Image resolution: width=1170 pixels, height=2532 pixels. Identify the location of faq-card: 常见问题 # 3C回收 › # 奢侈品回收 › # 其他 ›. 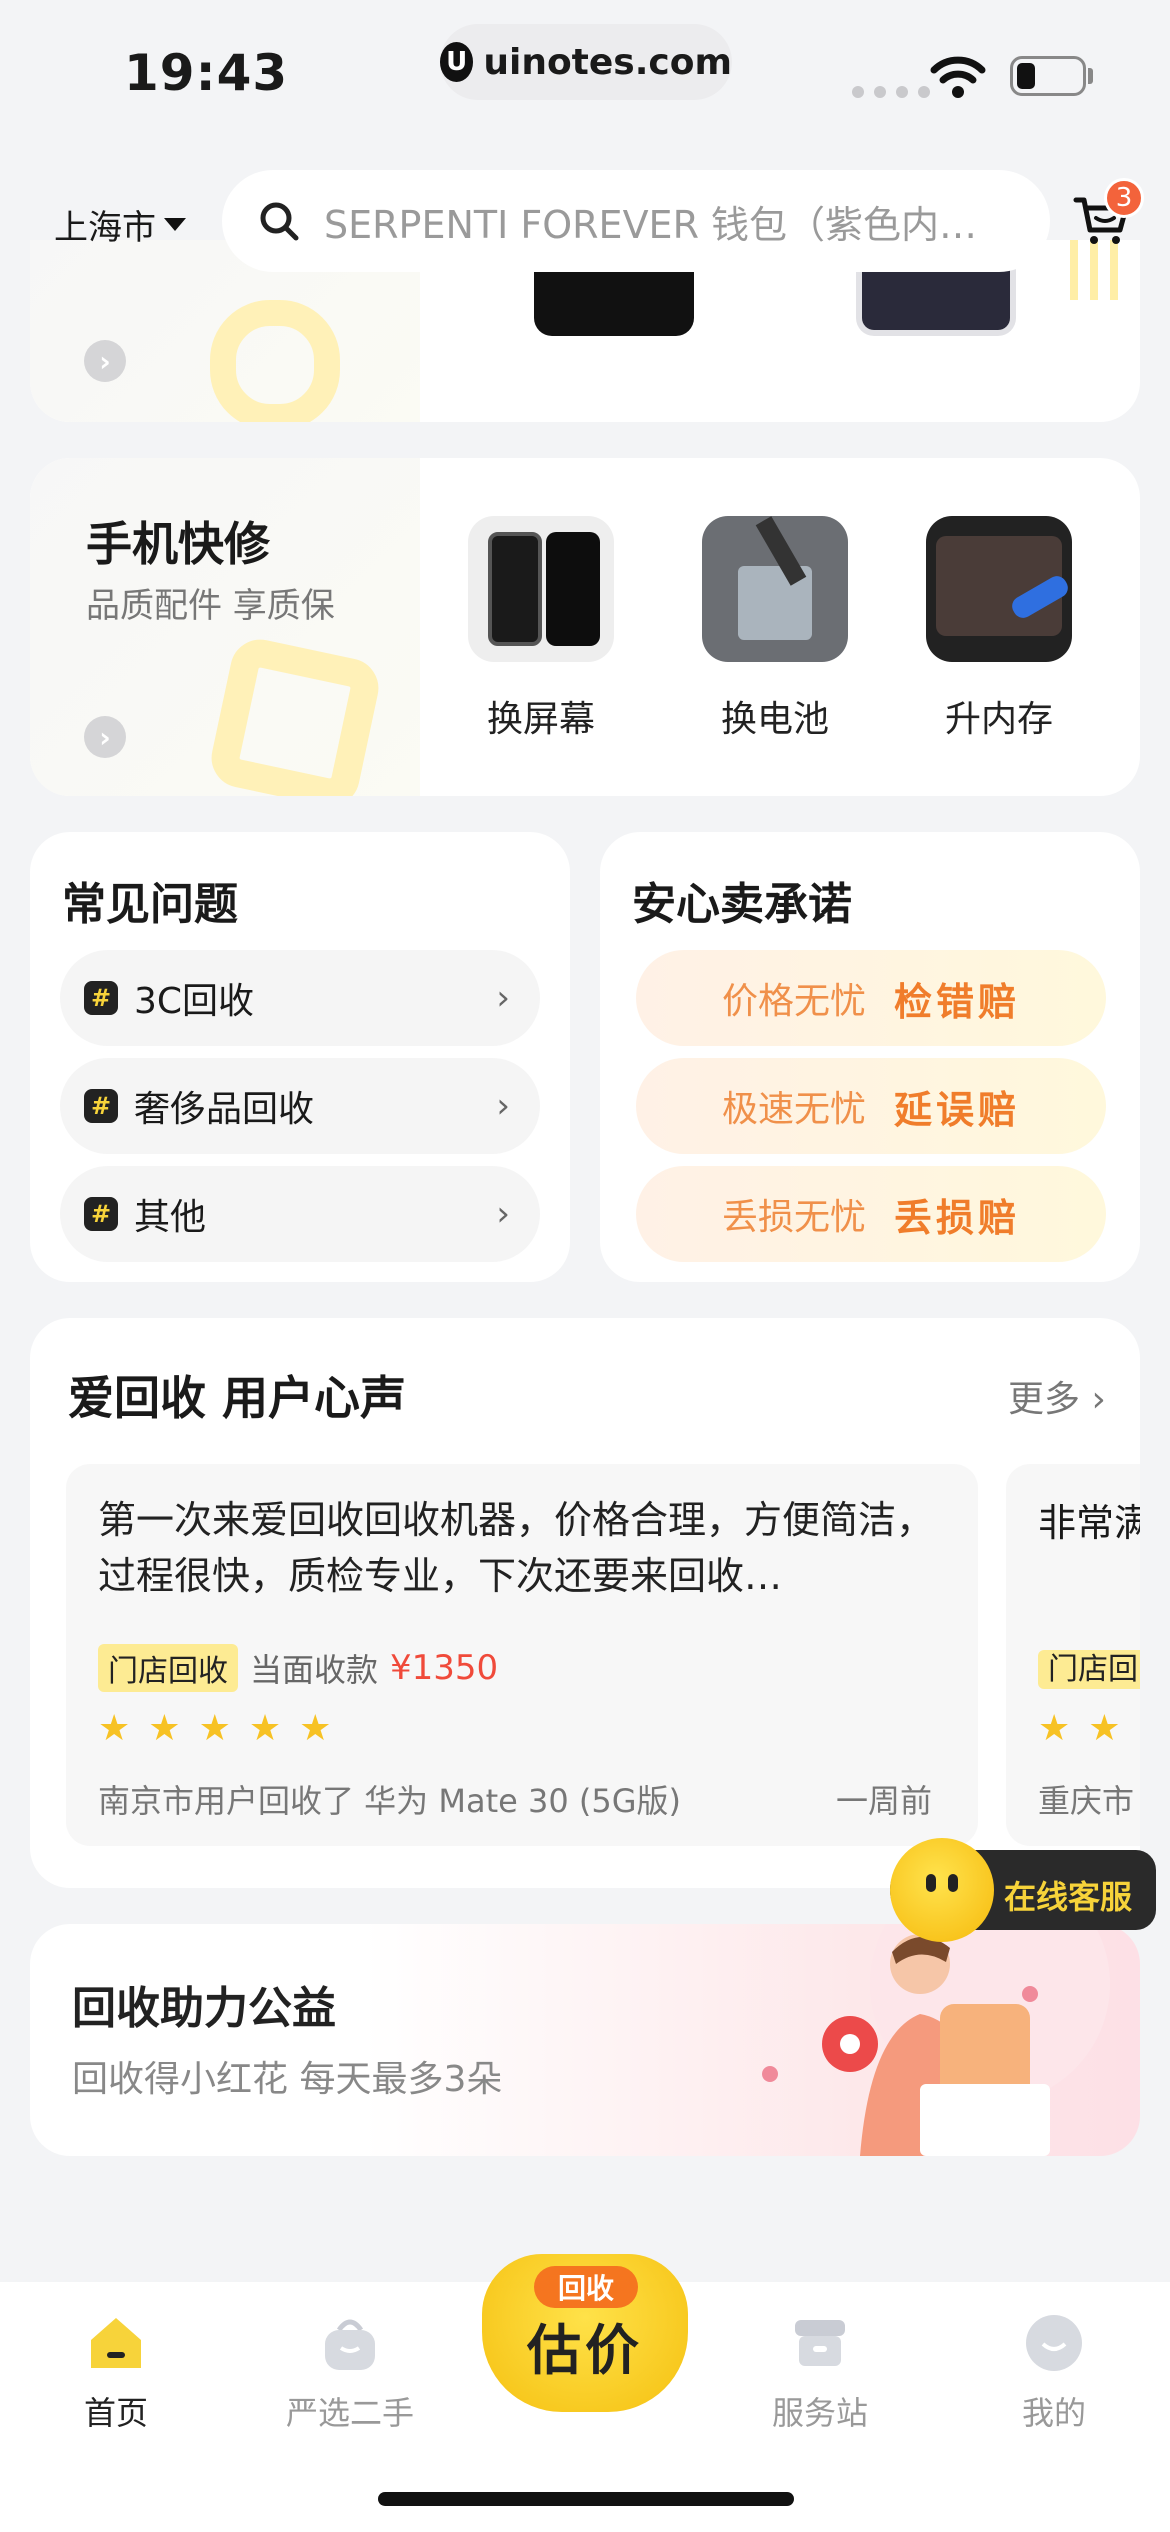
(300, 1057).